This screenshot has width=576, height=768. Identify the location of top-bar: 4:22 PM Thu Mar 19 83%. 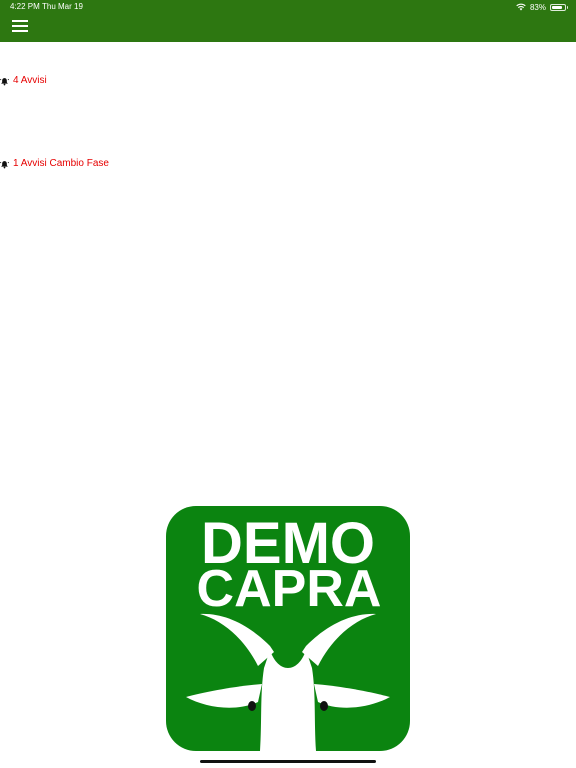
(288, 21).